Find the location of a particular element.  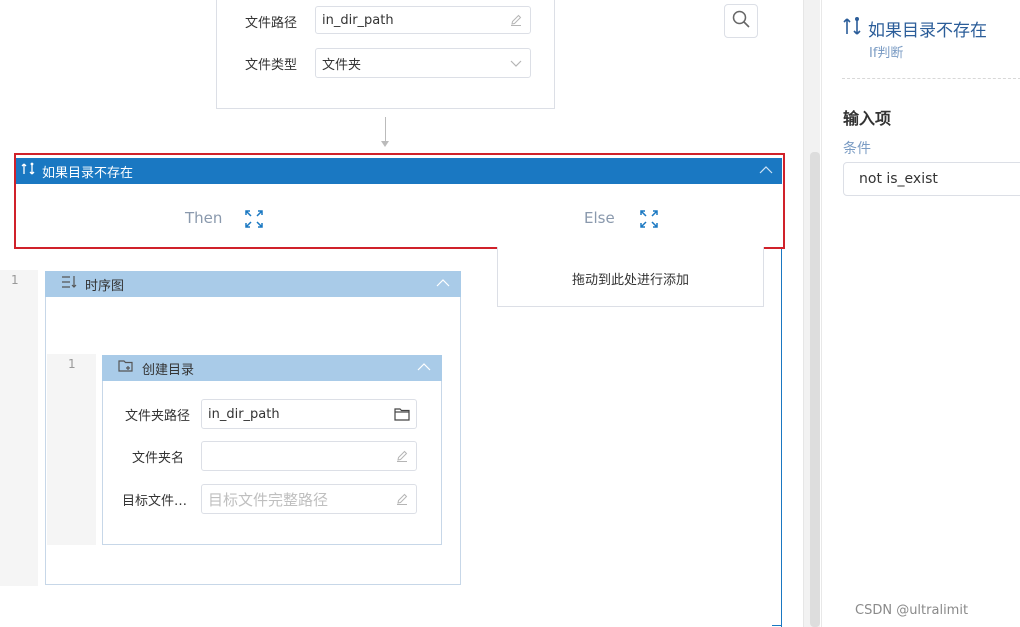

file-path-label: 文件路径 is located at coordinates (271, 23).